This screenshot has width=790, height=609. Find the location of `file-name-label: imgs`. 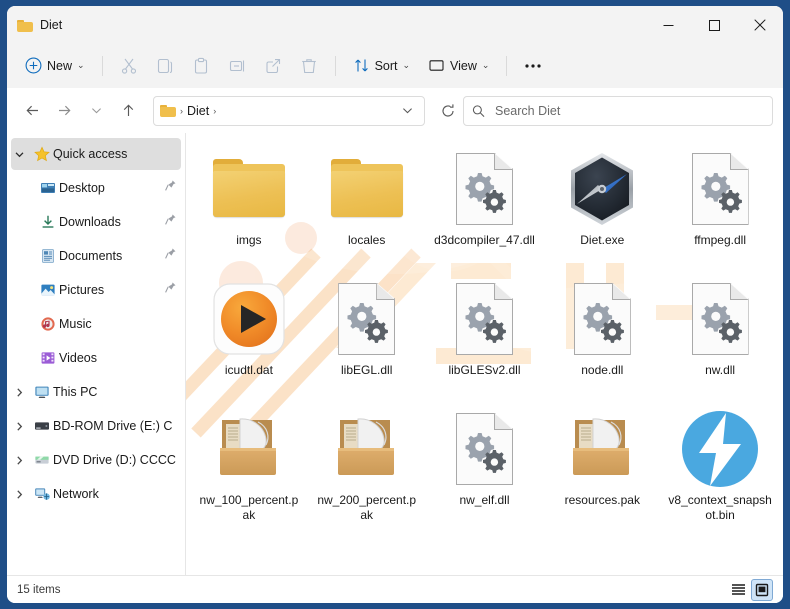

file-name-label: imgs is located at coordinates (249, 240).